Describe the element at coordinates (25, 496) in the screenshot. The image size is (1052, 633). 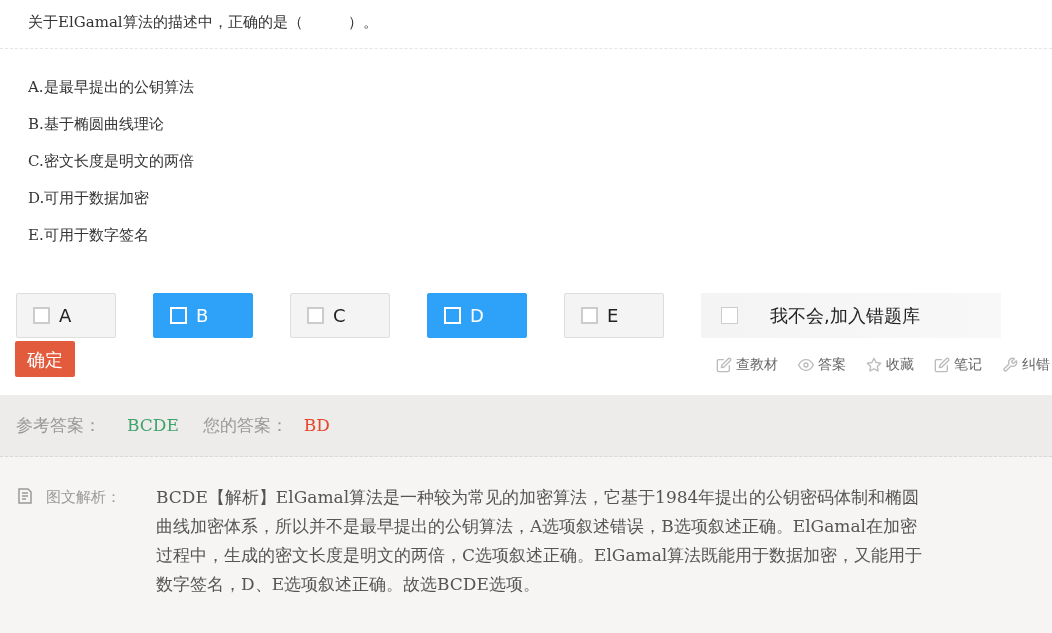
I see `document-icon` at that location.